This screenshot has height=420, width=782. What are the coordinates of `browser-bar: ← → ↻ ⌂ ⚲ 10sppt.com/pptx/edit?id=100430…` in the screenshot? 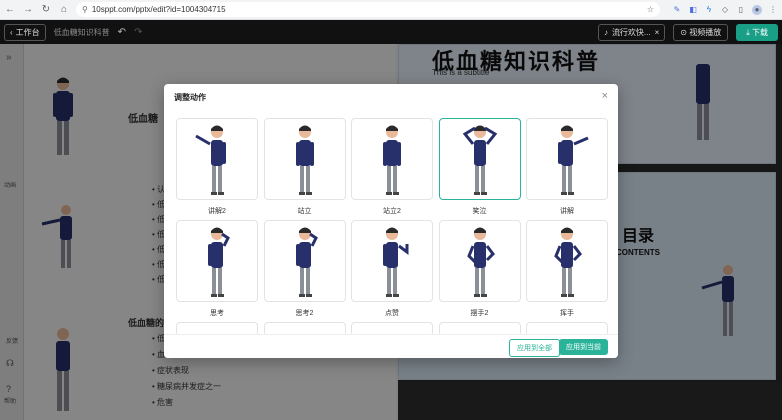 It's located at (391, 10).